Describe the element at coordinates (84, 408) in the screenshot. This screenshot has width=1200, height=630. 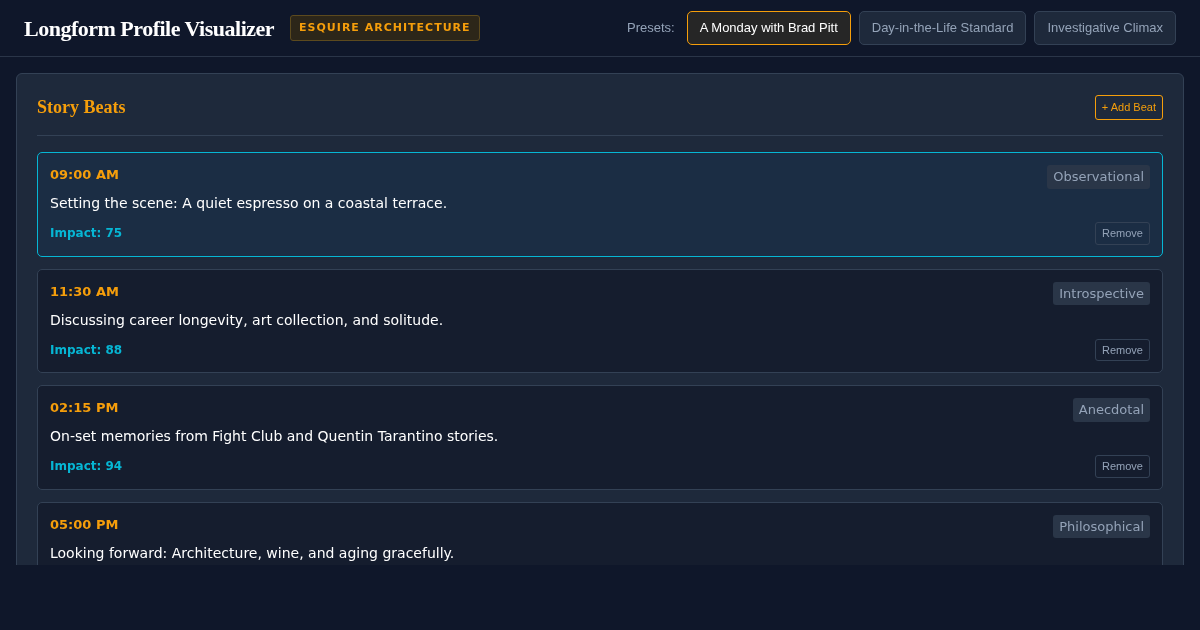
I see `beat-time: 02:15 PM` at that location.